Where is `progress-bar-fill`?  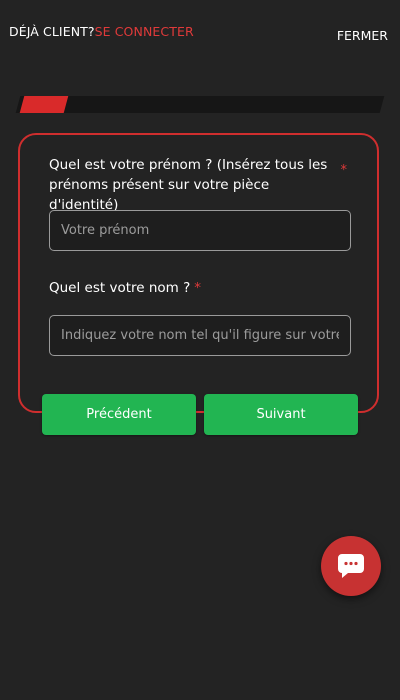
progress-bar-fill is located at coordinates (43, 104).